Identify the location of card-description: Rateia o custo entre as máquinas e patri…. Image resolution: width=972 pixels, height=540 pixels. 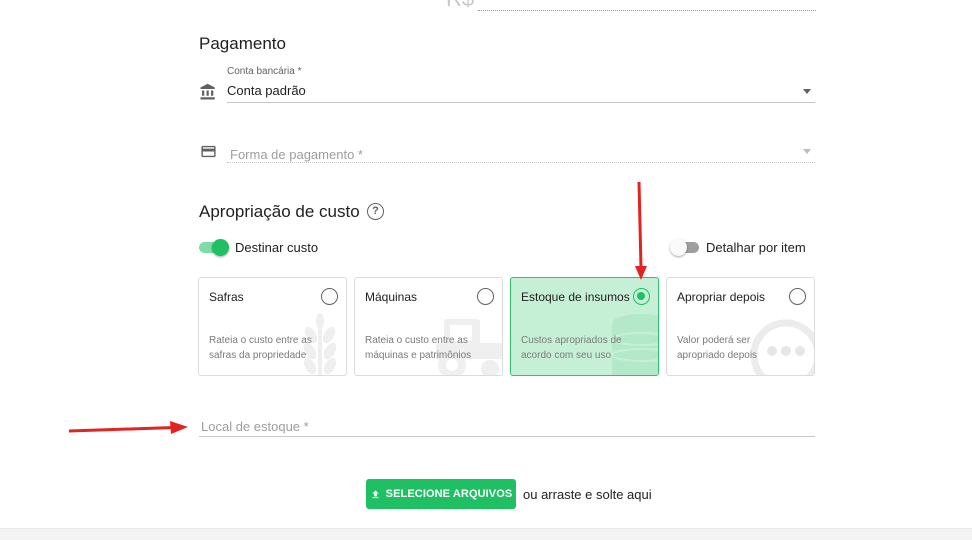
(418, 348).